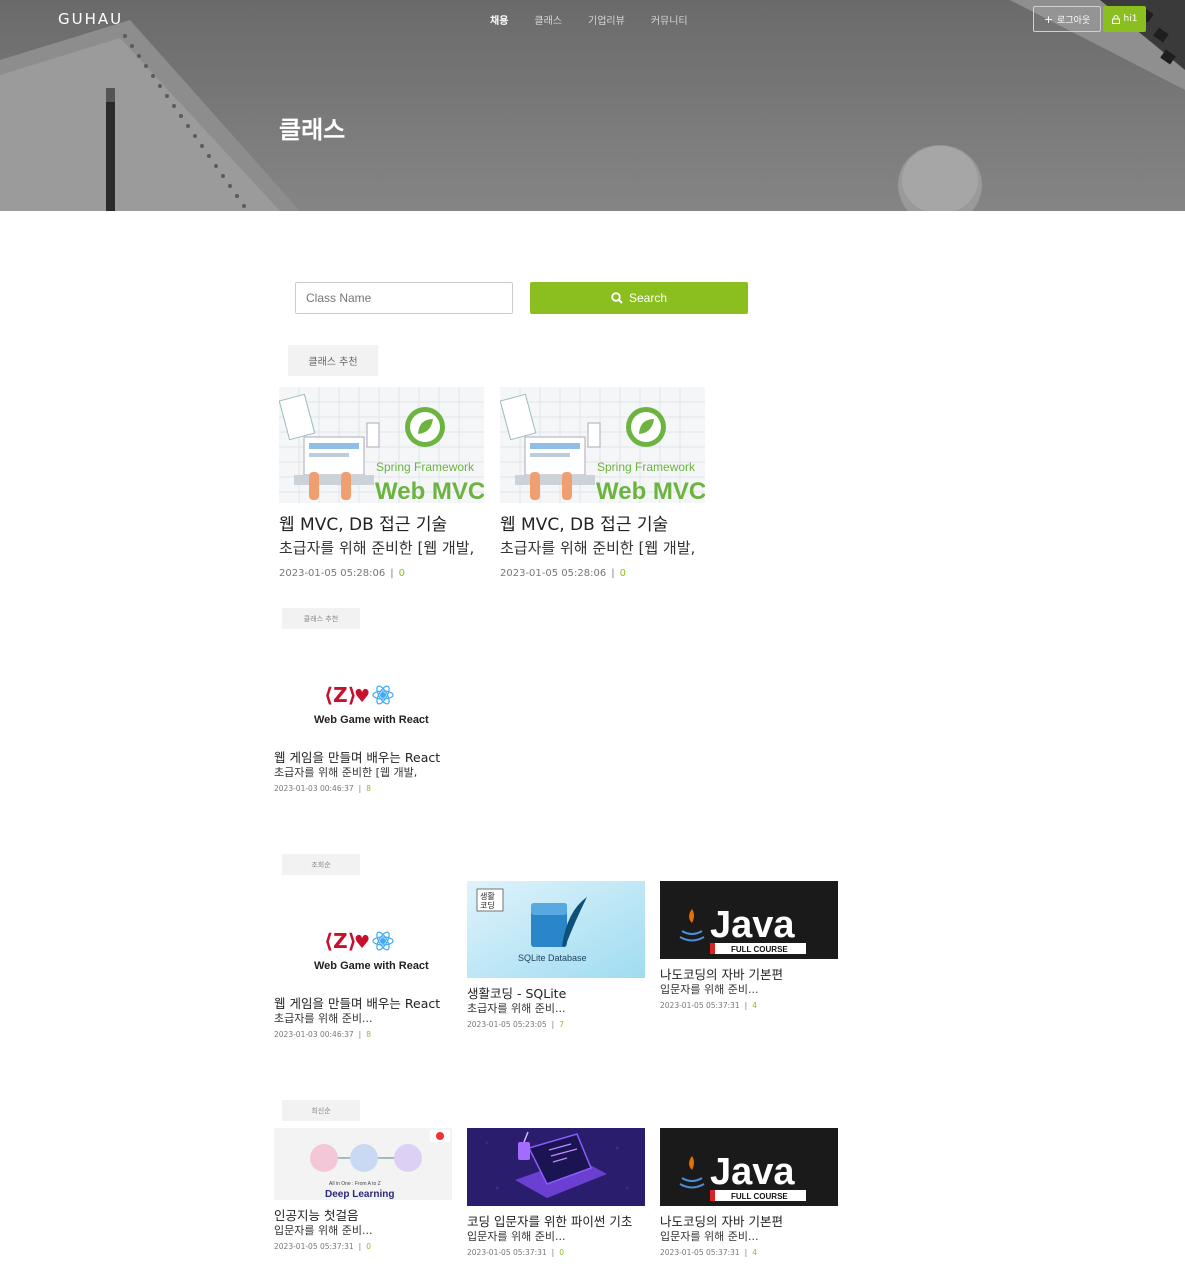 Image resolution: width=1185 pixels, height=1281 pixels. I want to click on plus-icon: +, so click(1048, 19).